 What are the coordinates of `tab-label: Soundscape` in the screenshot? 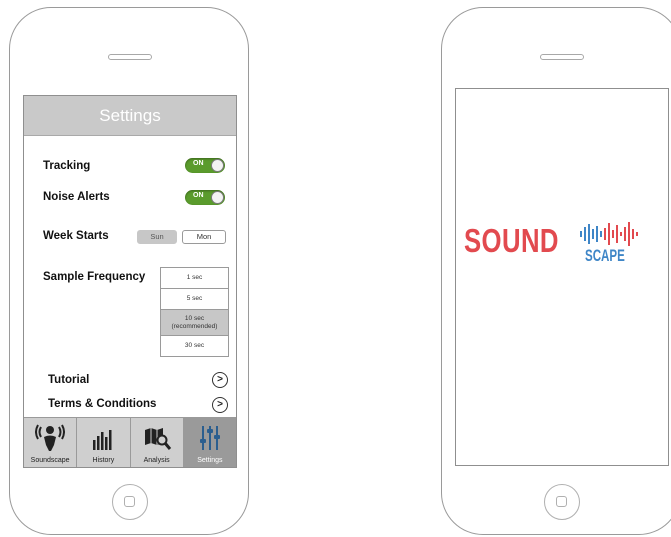 It's located at (50, 460).